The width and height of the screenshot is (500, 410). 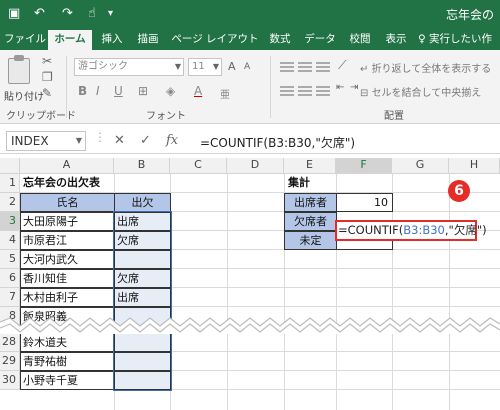 I want to click on summary-label-absent: 欠席者, so click(x=310, y=221).